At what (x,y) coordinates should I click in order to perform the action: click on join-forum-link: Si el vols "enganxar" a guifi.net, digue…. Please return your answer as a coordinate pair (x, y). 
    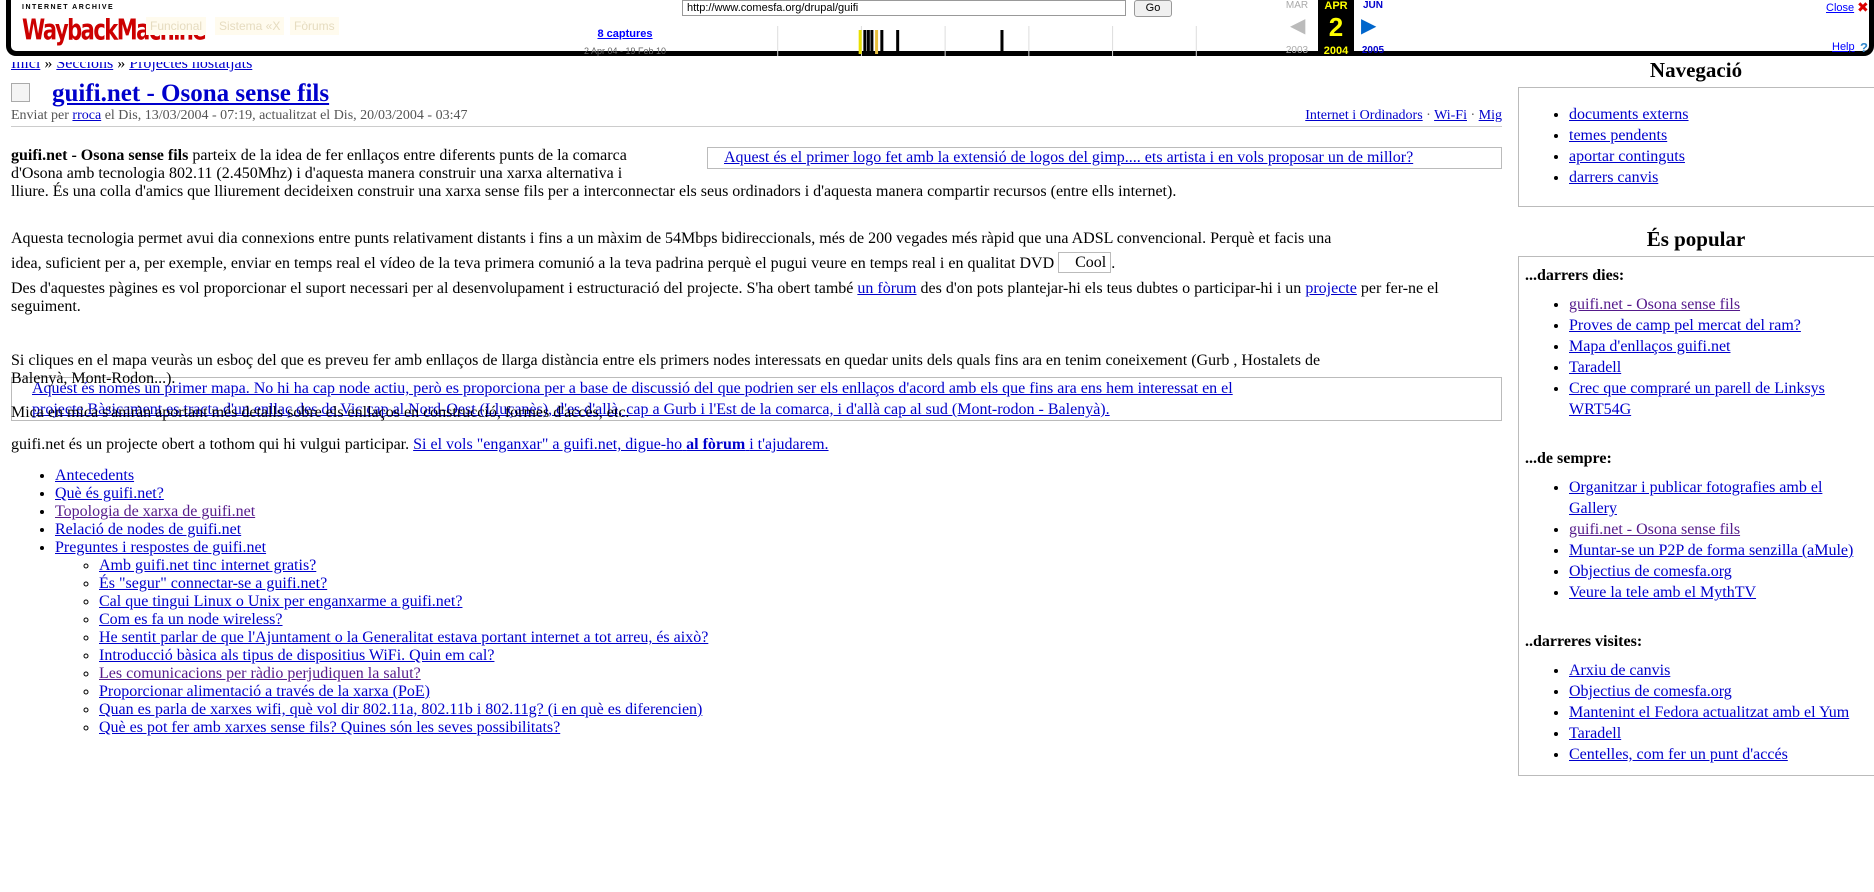
    Looking at the image, I should click on (620, 444).